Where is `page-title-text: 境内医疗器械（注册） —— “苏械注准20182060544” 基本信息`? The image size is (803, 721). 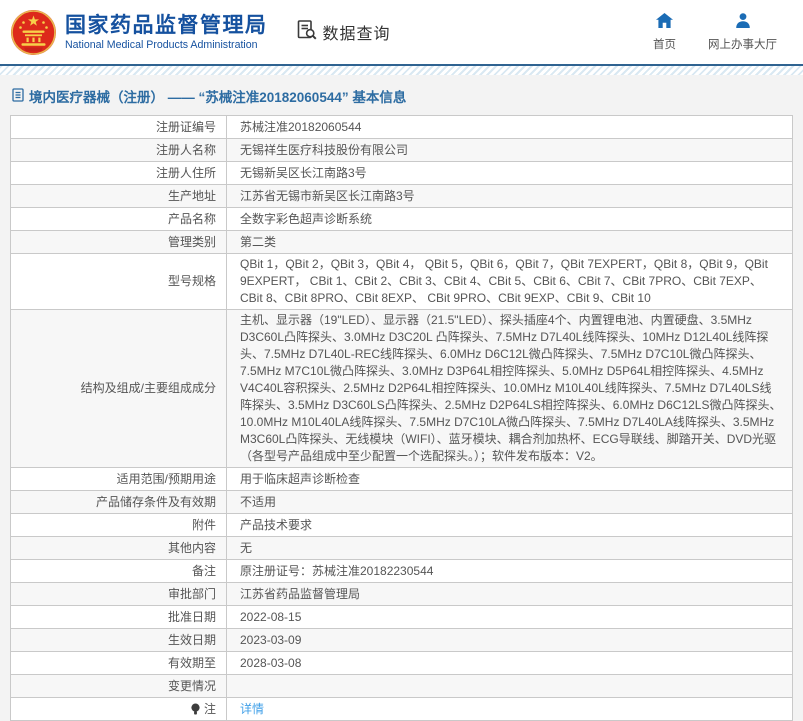 page-title-text: 境内医疗器械（注册） —— “苏械注准20182060544” 基本信息 is located at coordinates (218, 97).